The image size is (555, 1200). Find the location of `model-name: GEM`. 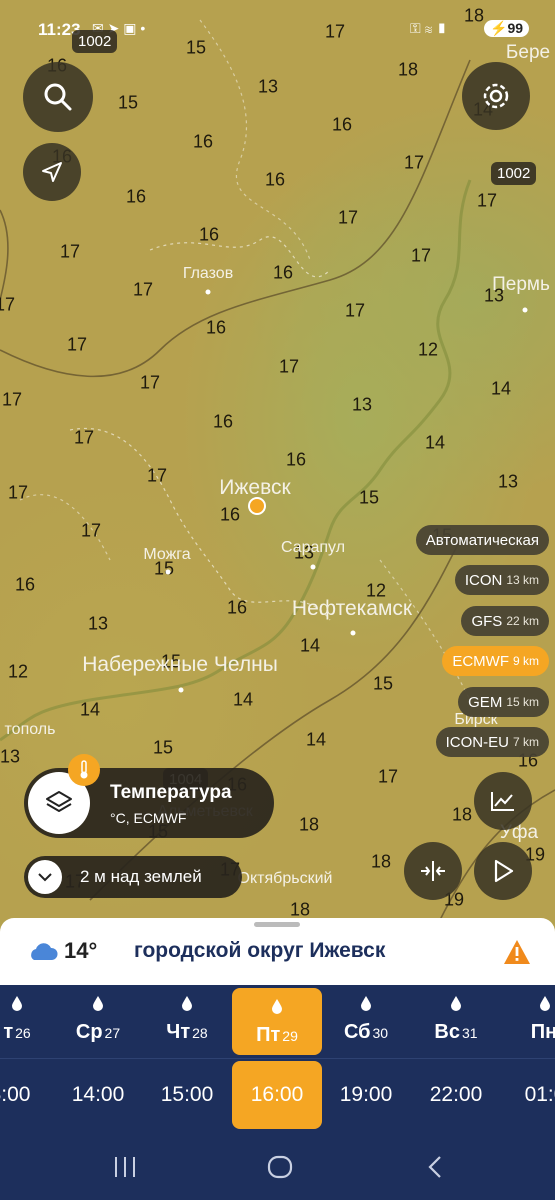

model-name: GEM is located at coordinates (485, 702).